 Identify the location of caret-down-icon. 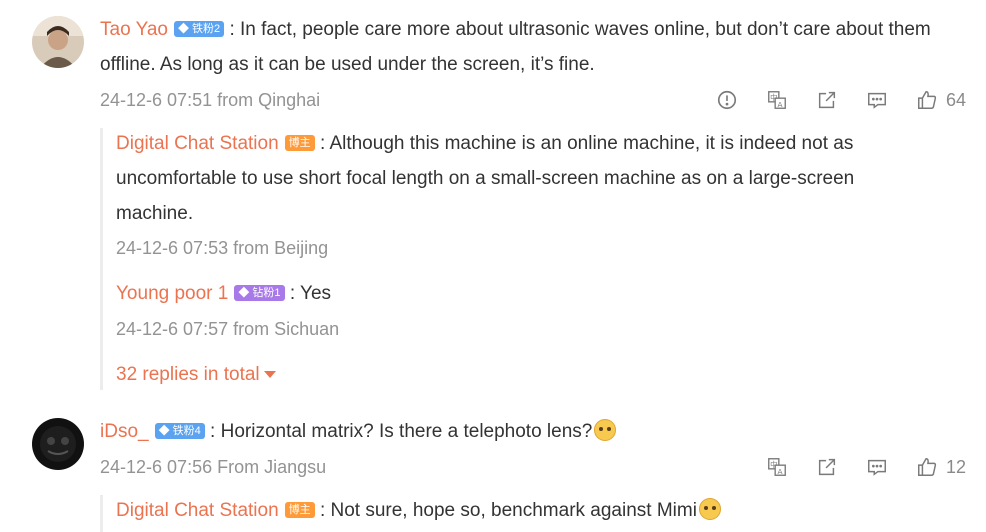
(269, 374).